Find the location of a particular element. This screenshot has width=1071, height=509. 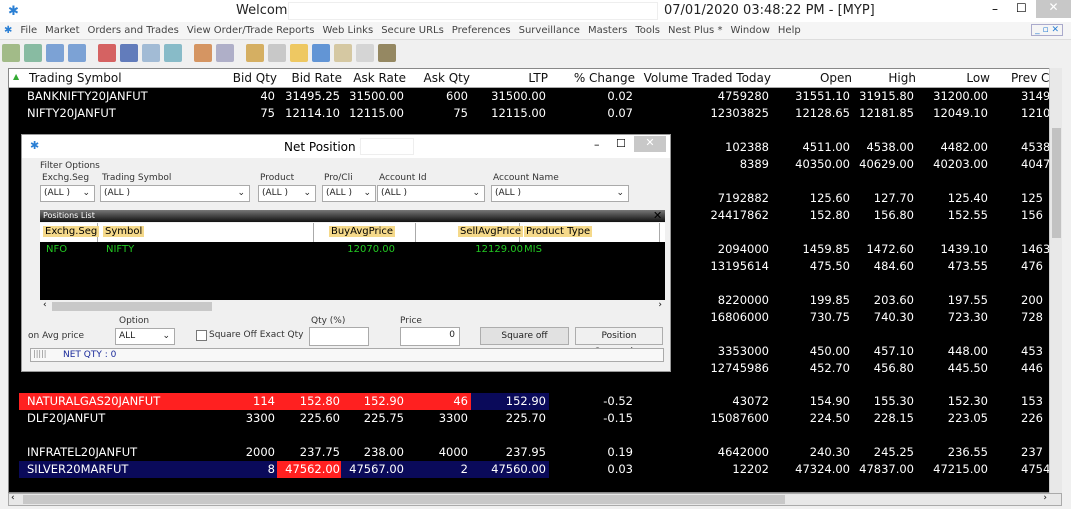

cell-low: 223.05 is located at coordinates (967, 418).